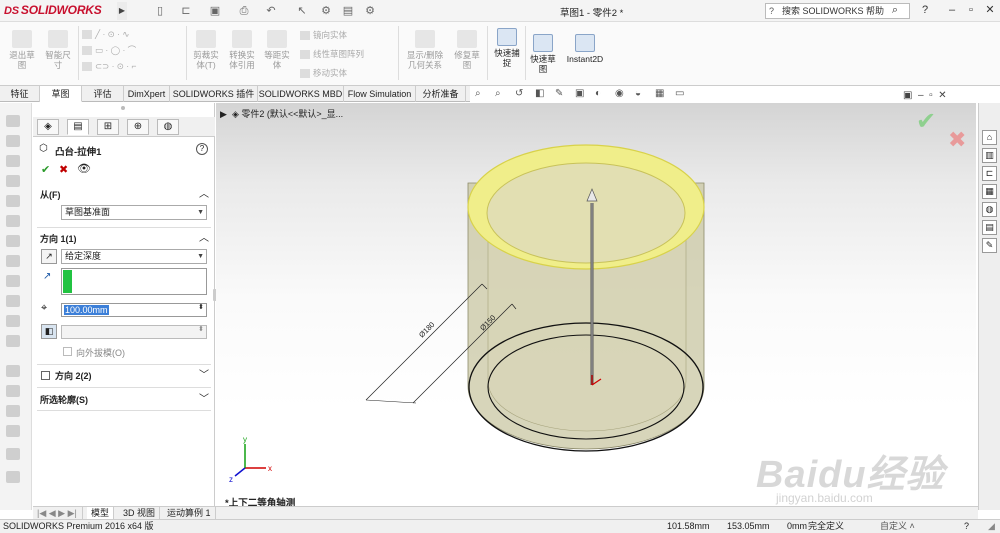 The height and width of the screenshot is (533, 1000). I want to click on reverse-direction-icon: ↗, so click(49, 256).